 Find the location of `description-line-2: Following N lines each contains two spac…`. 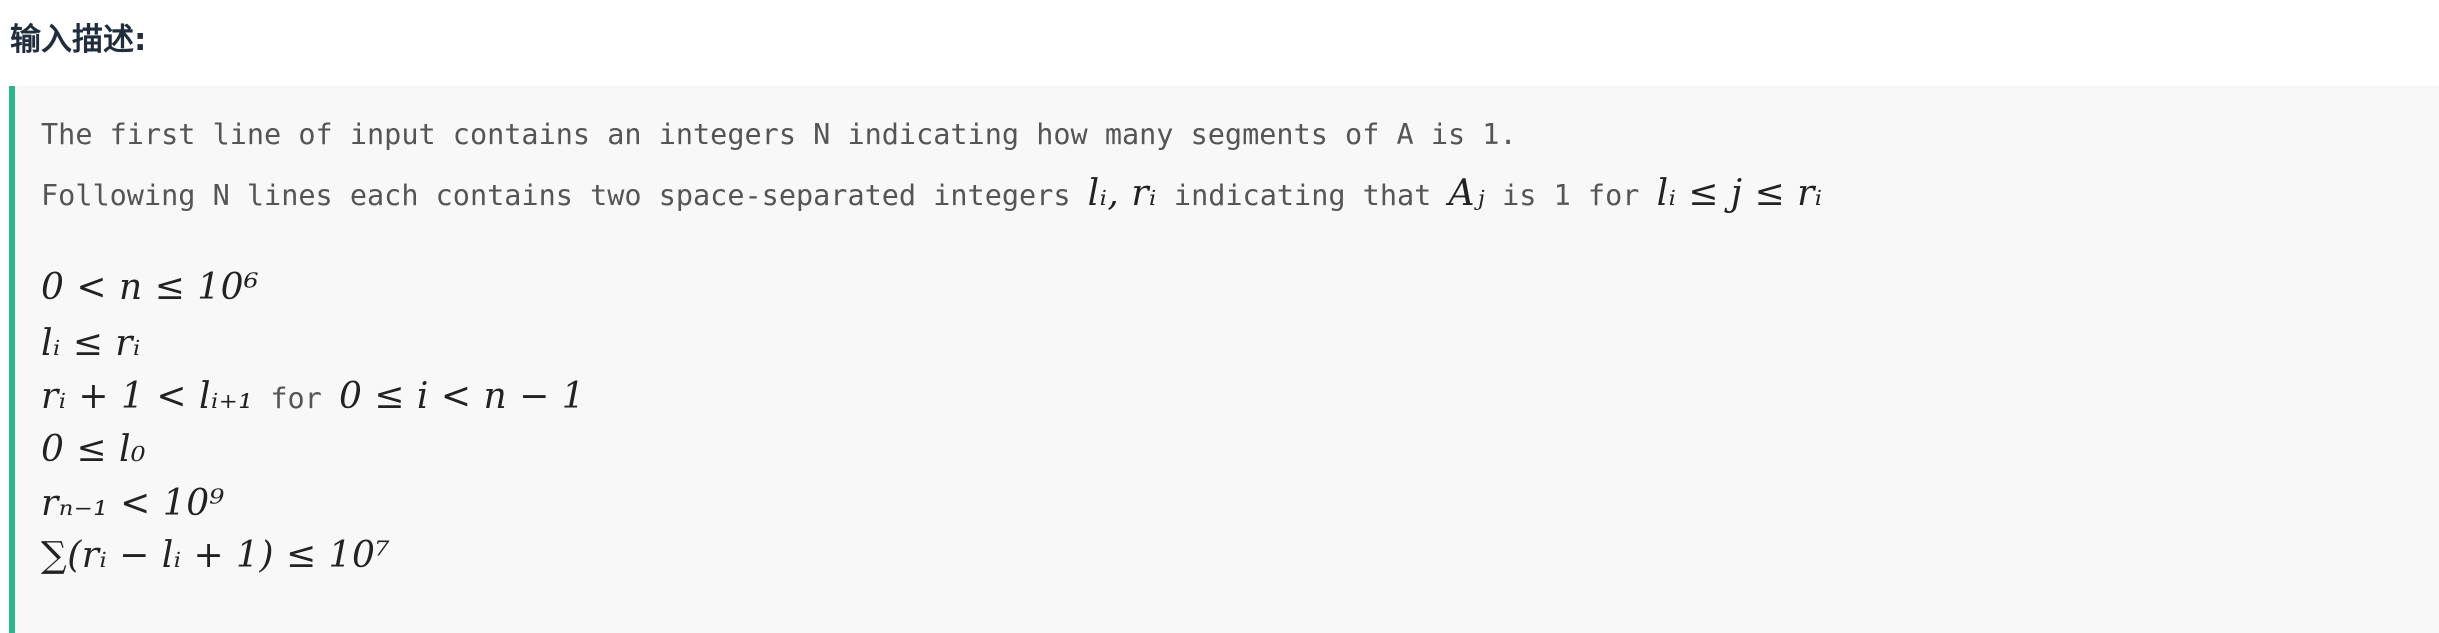

description-line-2: Following N lines each contains two spac… is located at coordinates (932, 193).